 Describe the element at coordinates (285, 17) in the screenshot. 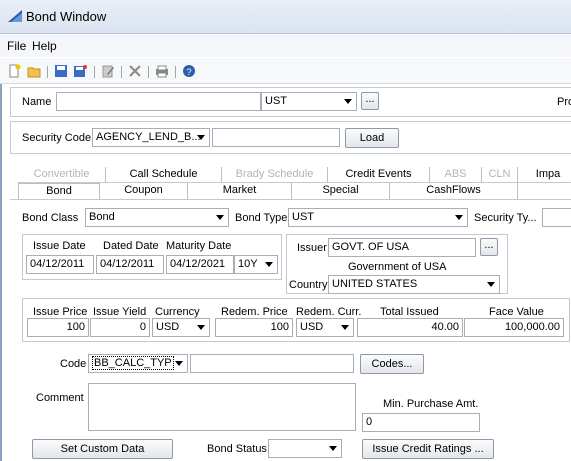

I see `title-bar: Bond Window` at that location.